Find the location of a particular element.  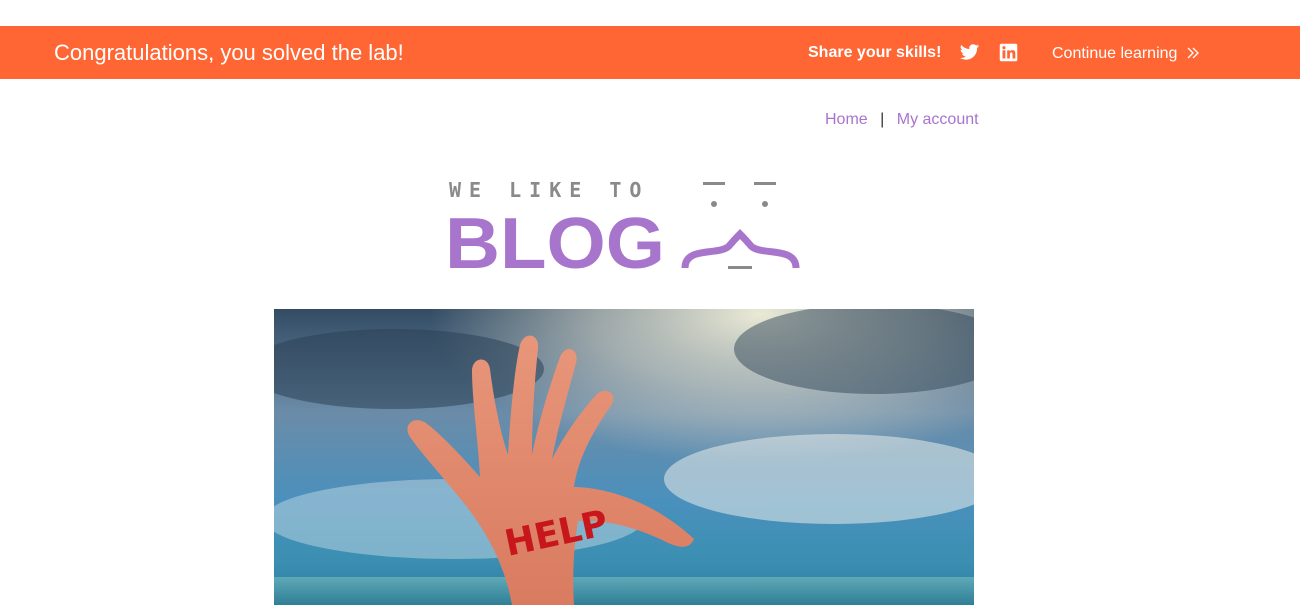

share-skills-label: Share your skills! is located at coordinates (875, 52).